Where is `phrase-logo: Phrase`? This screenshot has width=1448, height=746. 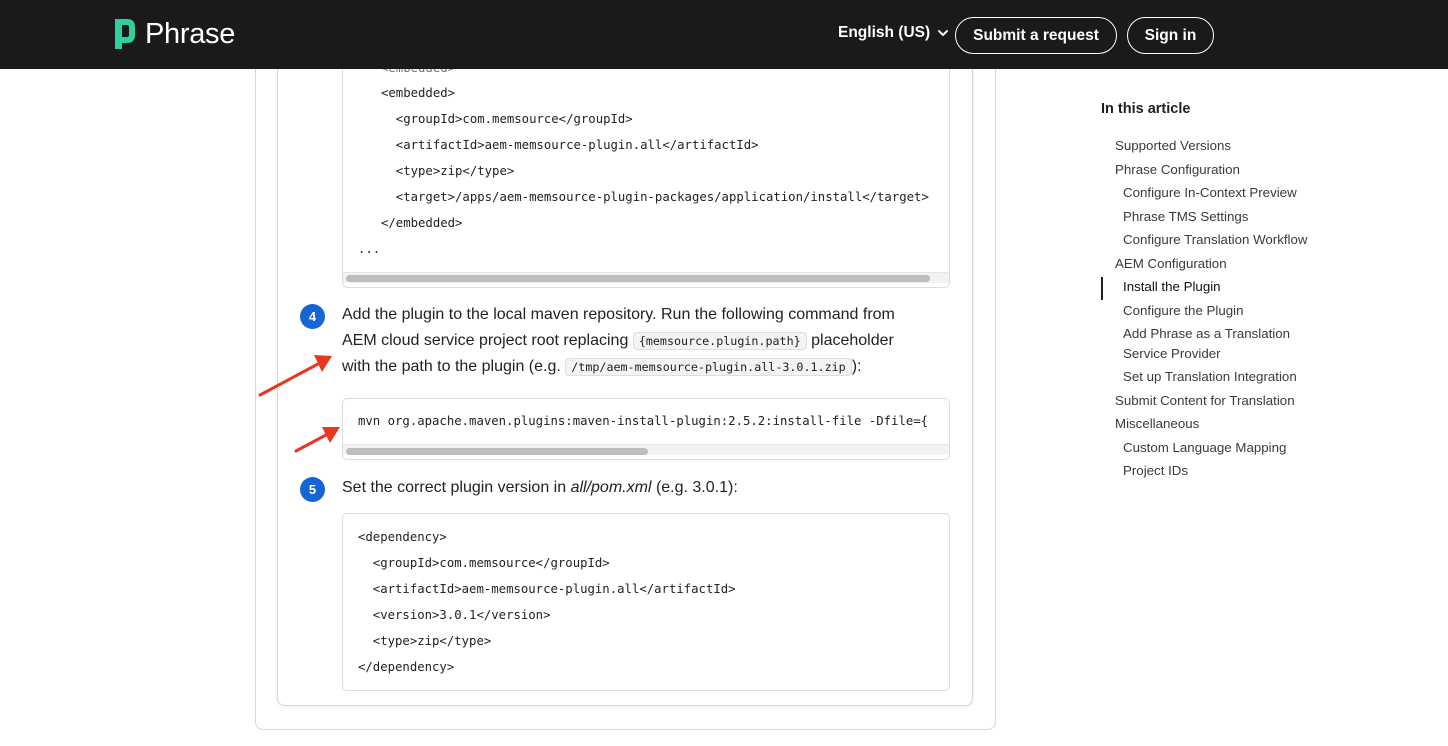 phrase-logo: Phrase is located at coordinates (174, 34).